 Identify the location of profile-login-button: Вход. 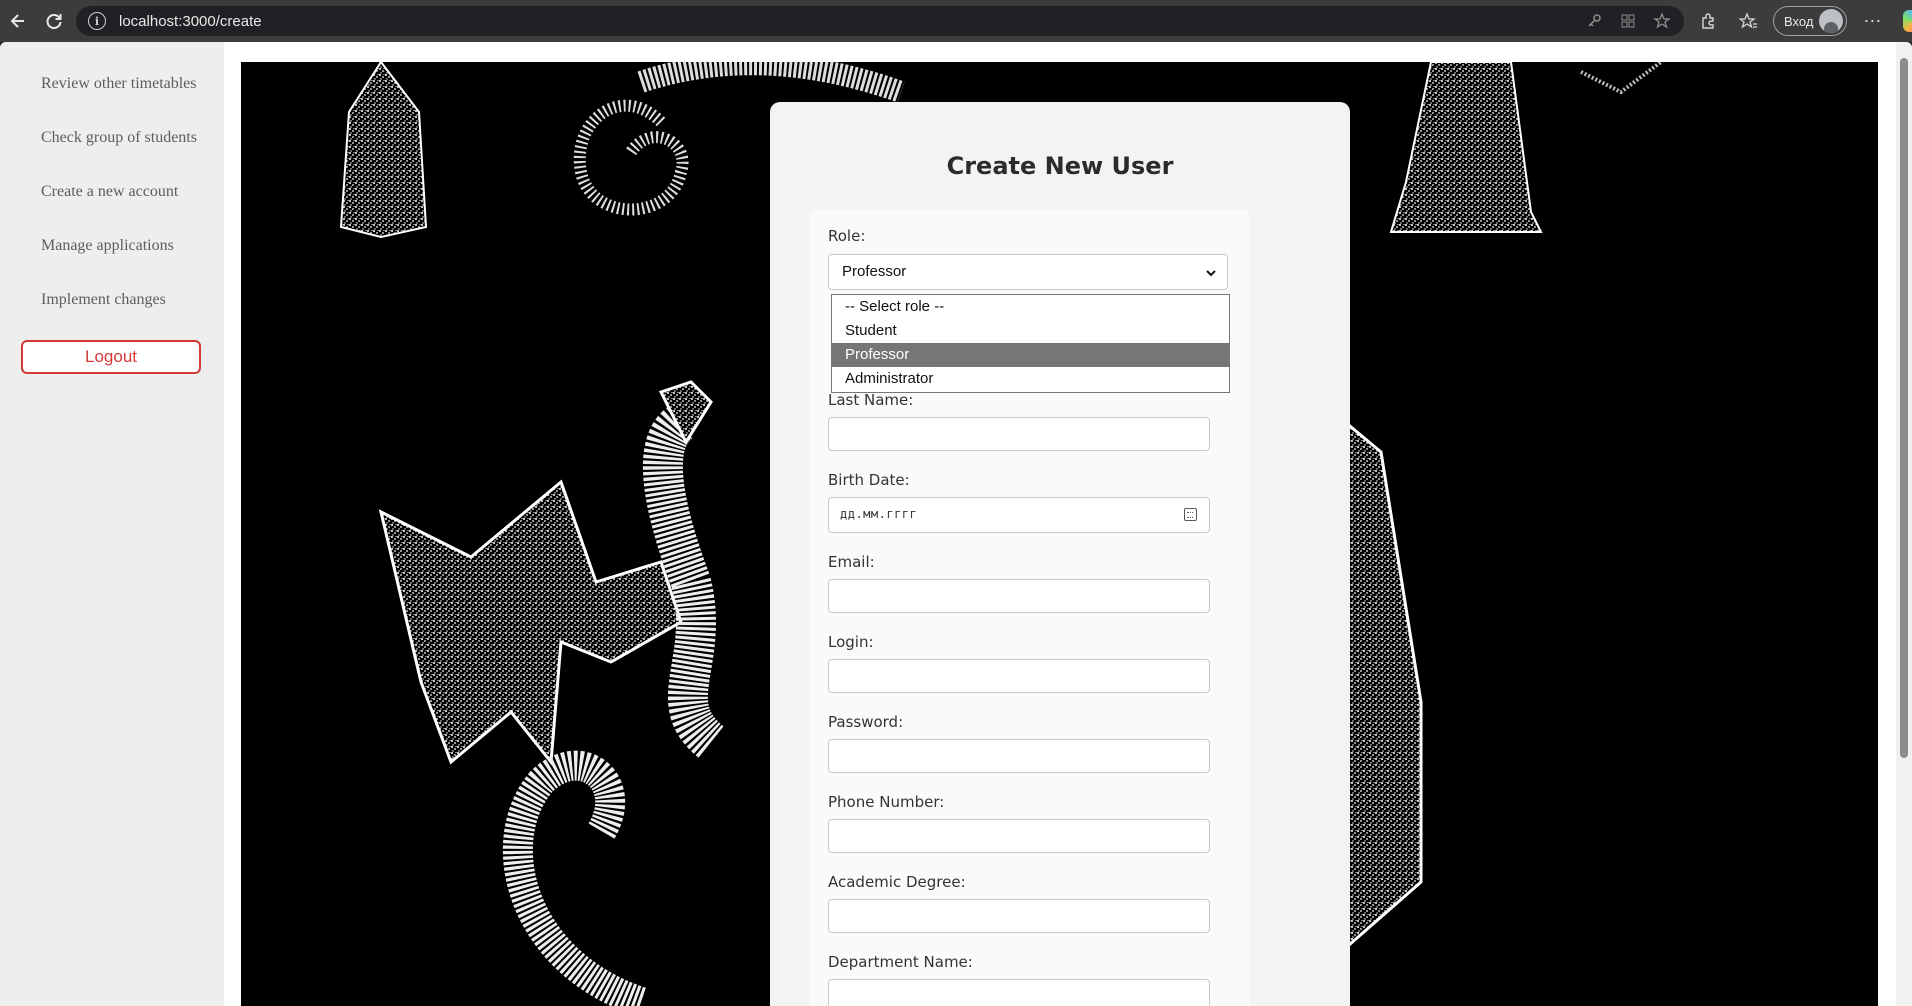
(1810, 21).